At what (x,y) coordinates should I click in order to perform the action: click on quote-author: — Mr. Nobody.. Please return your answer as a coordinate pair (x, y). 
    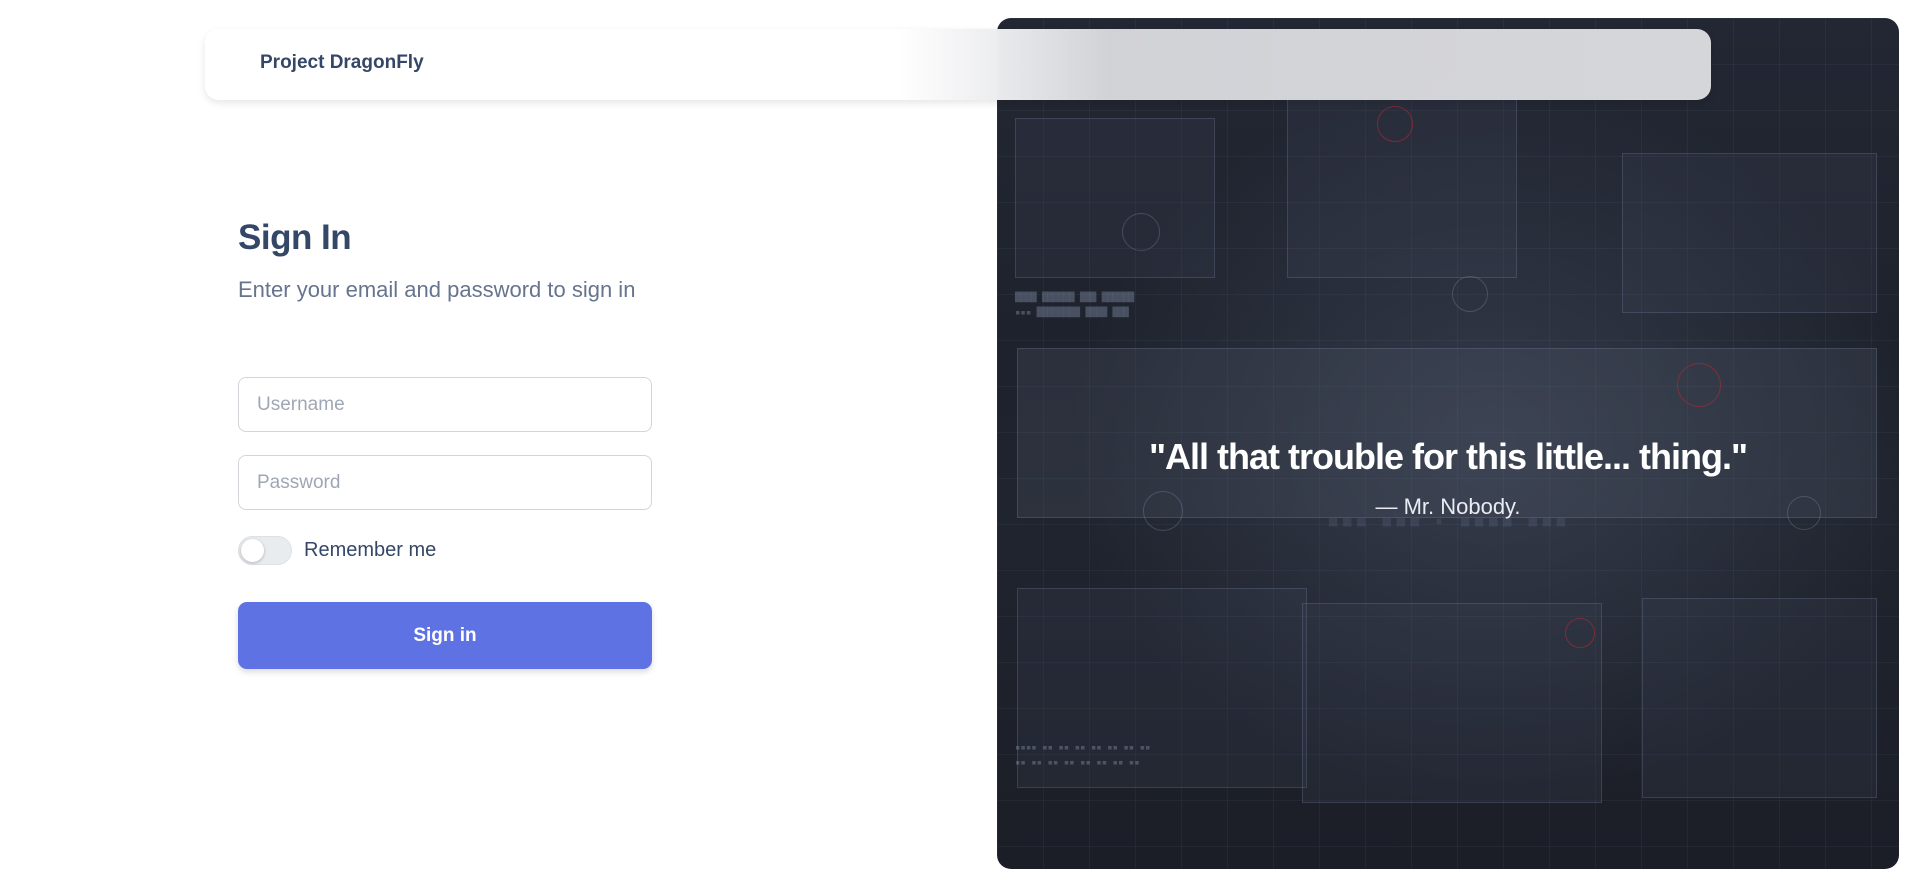
    Looking at the image, I should click on (1448, 506).